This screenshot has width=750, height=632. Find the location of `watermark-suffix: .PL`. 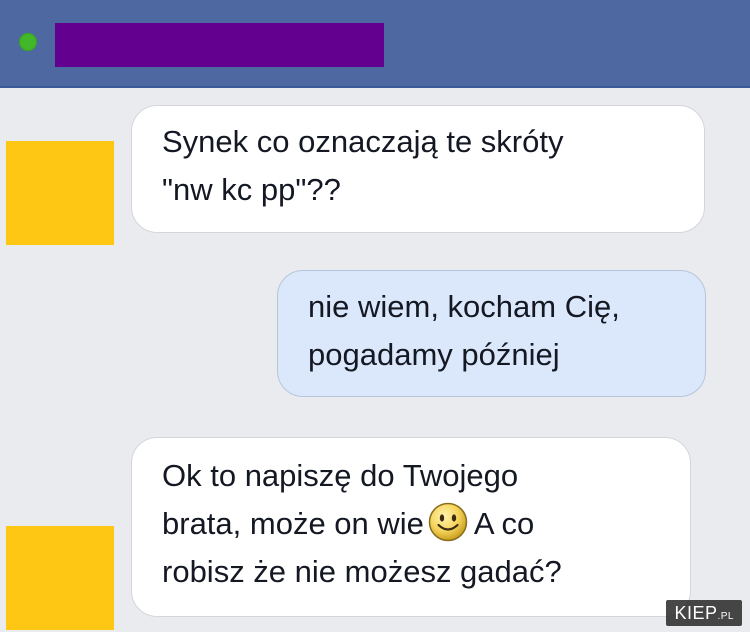

watermark-suffix: .PL is located at coordinates (725, 616).